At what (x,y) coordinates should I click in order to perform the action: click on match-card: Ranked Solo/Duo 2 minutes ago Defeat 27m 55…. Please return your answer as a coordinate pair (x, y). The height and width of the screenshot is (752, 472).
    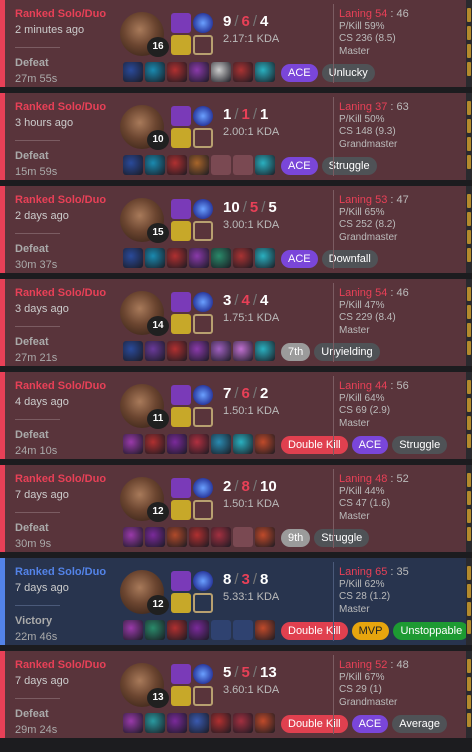
    Looking at the image, I should click on (236, 43).